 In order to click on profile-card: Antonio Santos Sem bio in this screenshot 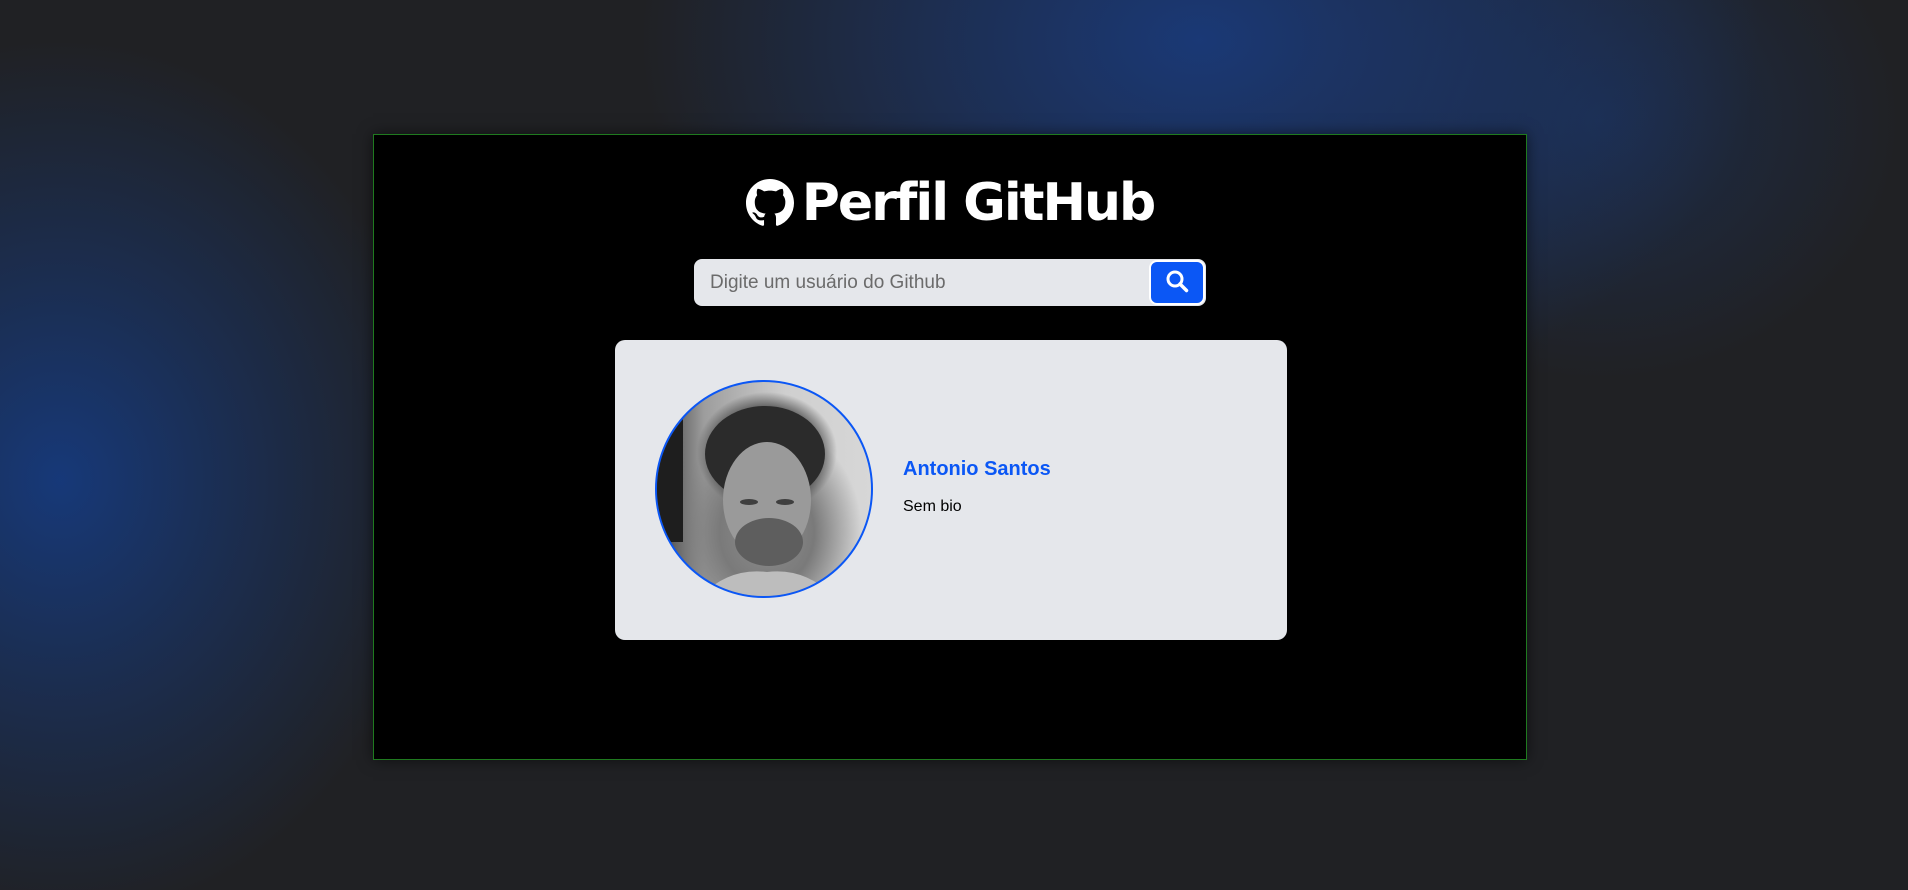, I will do `click(951, 490)`.